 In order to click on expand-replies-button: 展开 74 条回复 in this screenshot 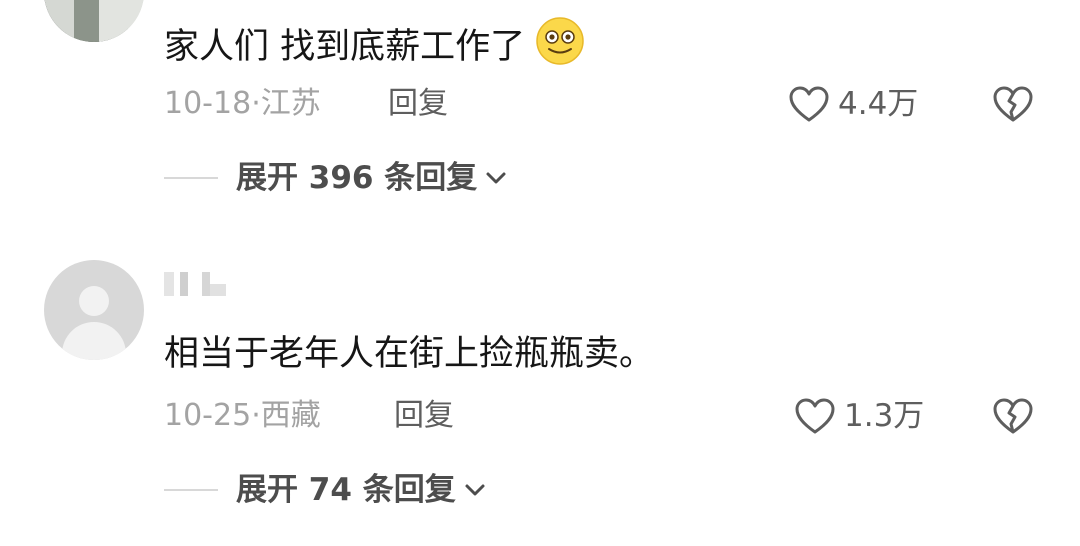, I will do `click(325, 490)`.